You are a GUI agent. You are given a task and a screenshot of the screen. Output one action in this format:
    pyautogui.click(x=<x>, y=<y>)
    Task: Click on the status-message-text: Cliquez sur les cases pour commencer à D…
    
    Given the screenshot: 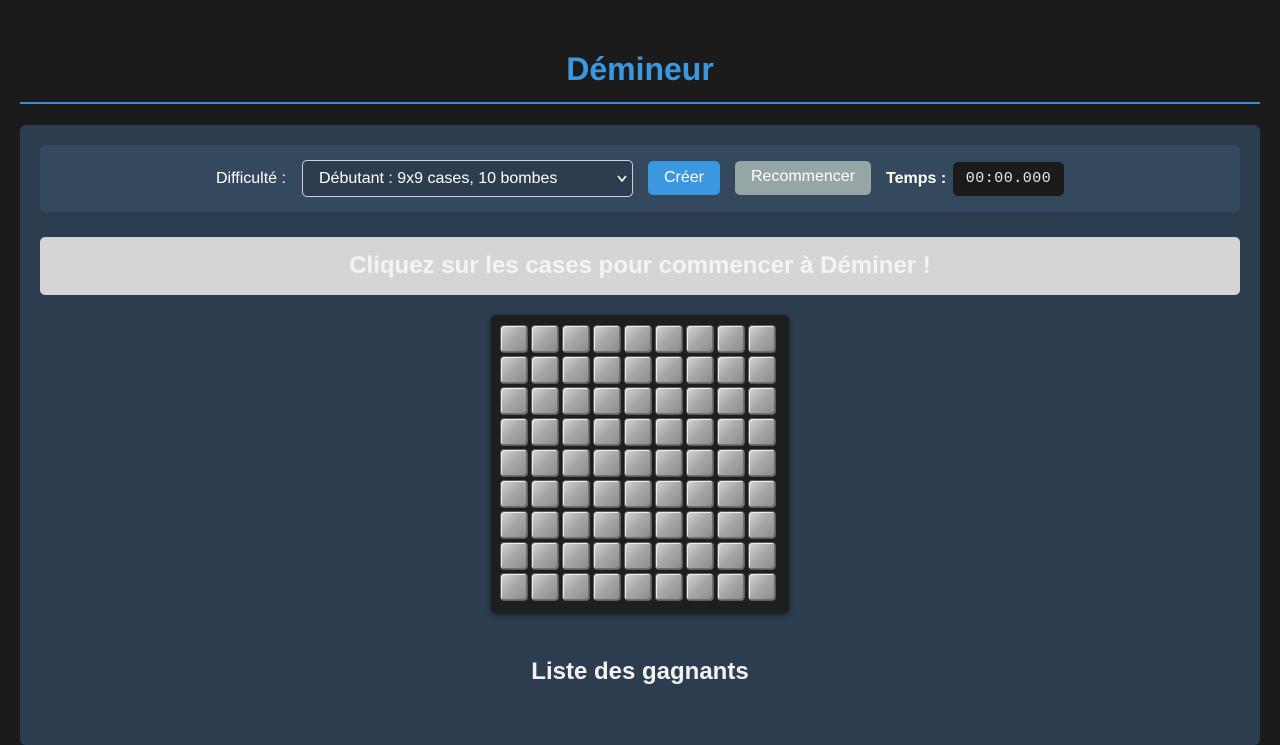 What is the action you would take?
    pyautogui.click(x=640, y=265)
    